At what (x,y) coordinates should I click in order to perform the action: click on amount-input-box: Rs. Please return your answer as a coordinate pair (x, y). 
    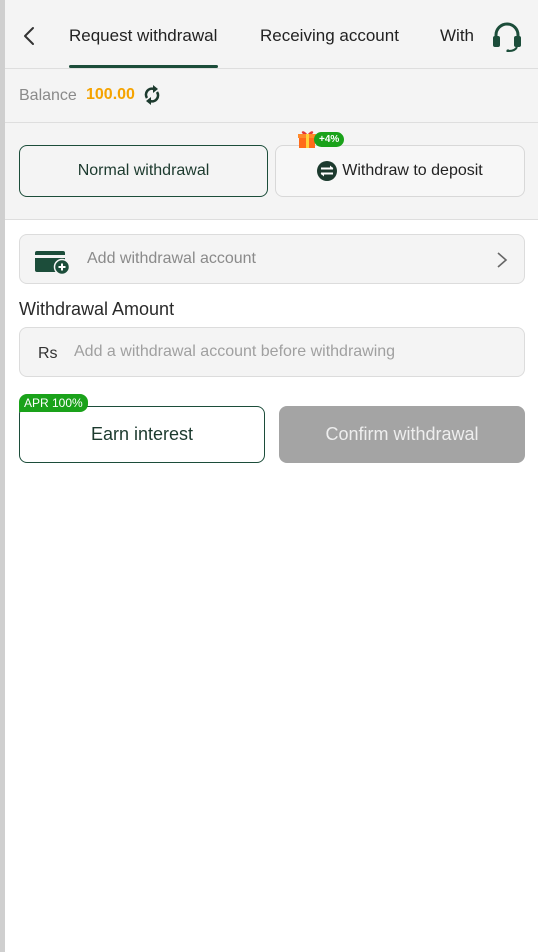
    Looking at the image, I should click on (272, 352).